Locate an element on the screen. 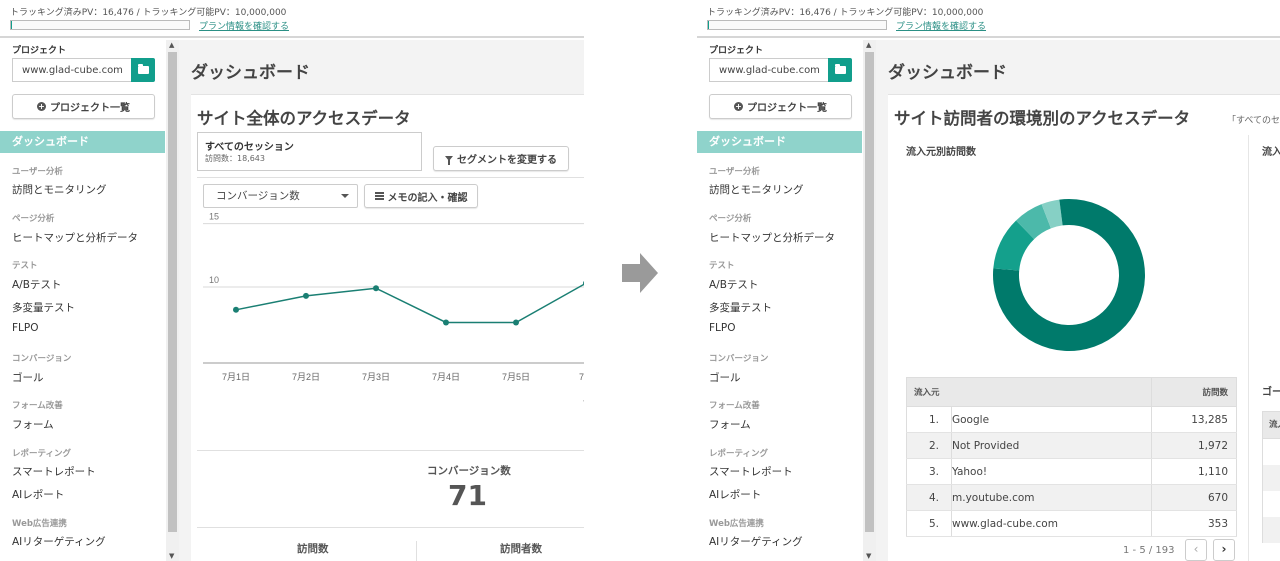 The height and width of the screenshot is (561, 1280). table-row: 3. Yahoo! 1,110 is located at coordinates (1071, 471).